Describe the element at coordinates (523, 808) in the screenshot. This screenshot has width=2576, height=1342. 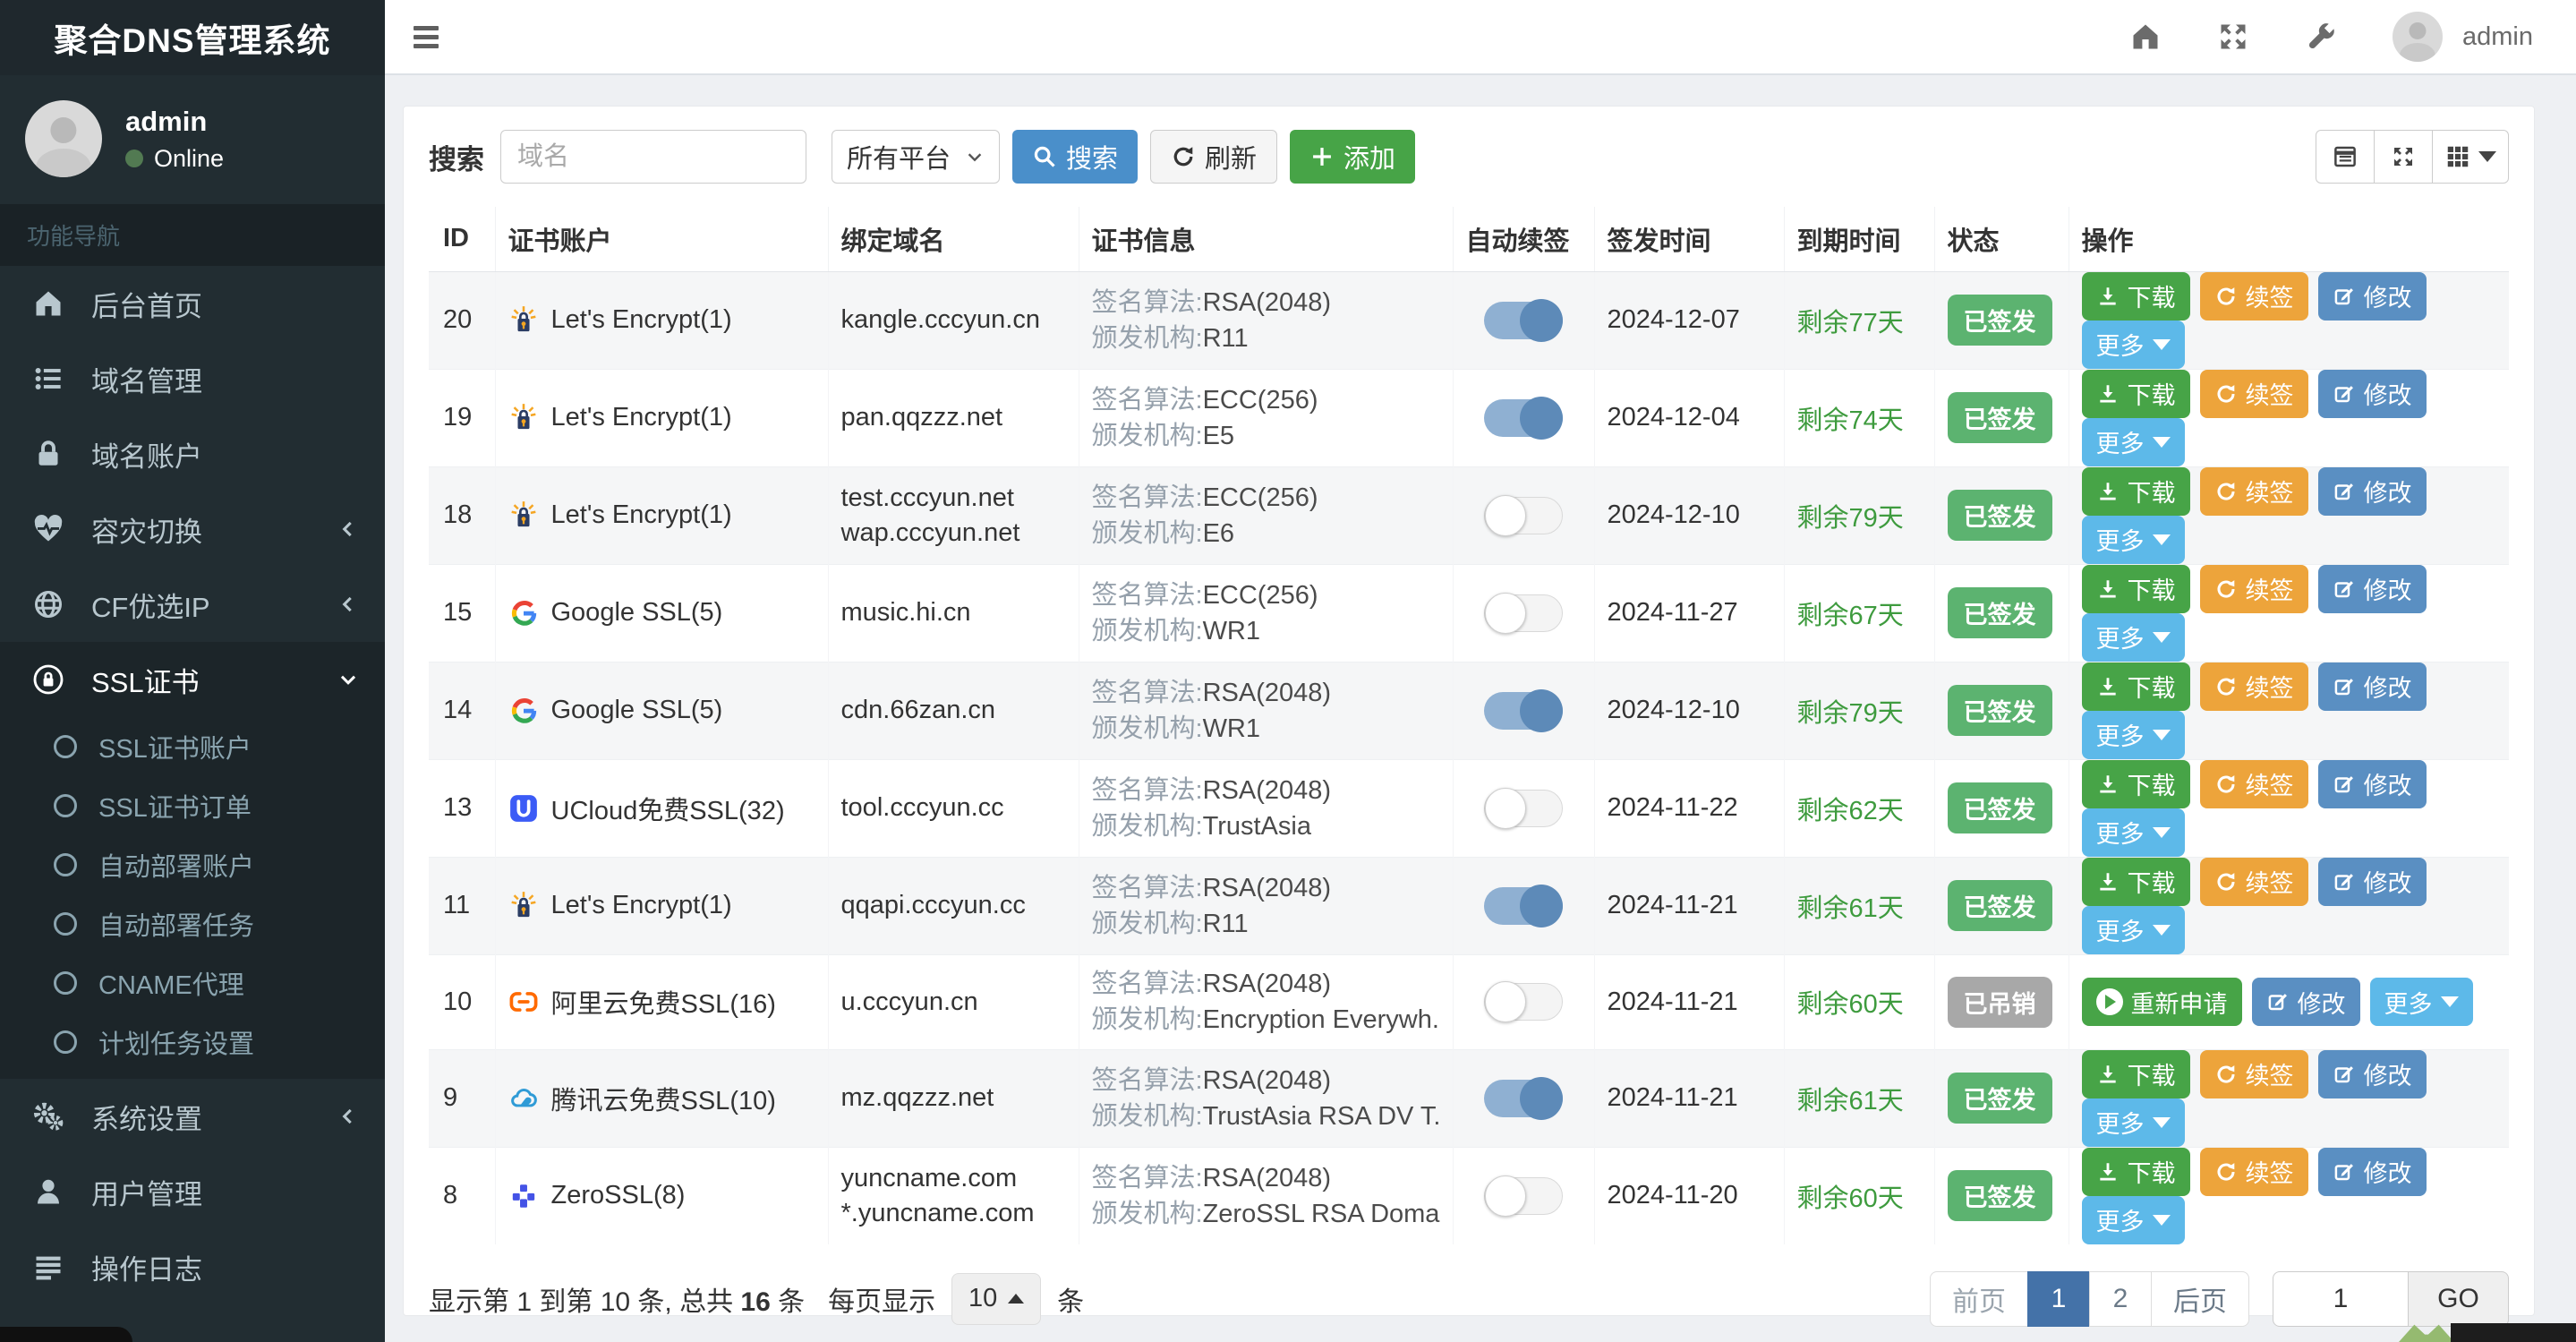
I see `ucloud-provider-icon` at that location.